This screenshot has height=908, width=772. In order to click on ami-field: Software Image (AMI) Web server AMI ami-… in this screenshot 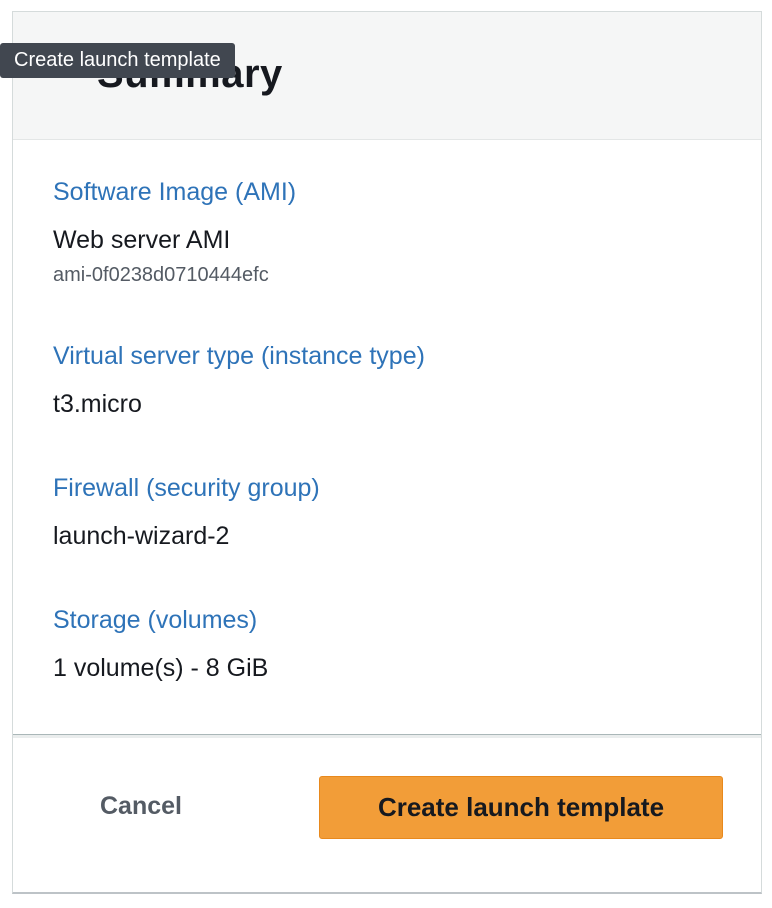, I will do `click(174, 232)`.